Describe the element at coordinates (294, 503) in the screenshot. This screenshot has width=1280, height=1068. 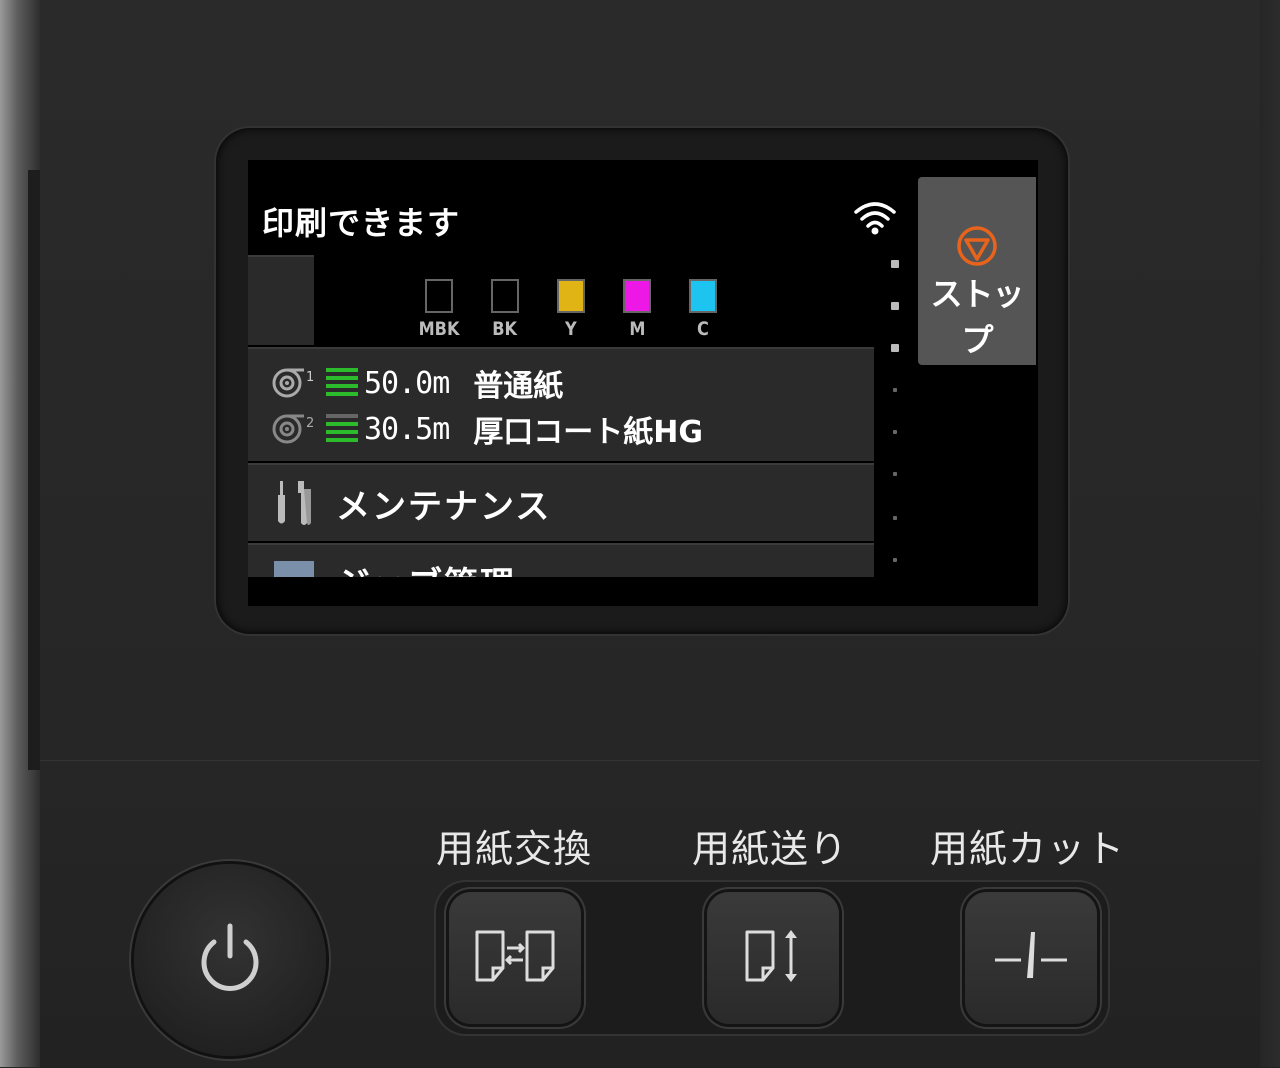
I see `tools-icon` at that location.